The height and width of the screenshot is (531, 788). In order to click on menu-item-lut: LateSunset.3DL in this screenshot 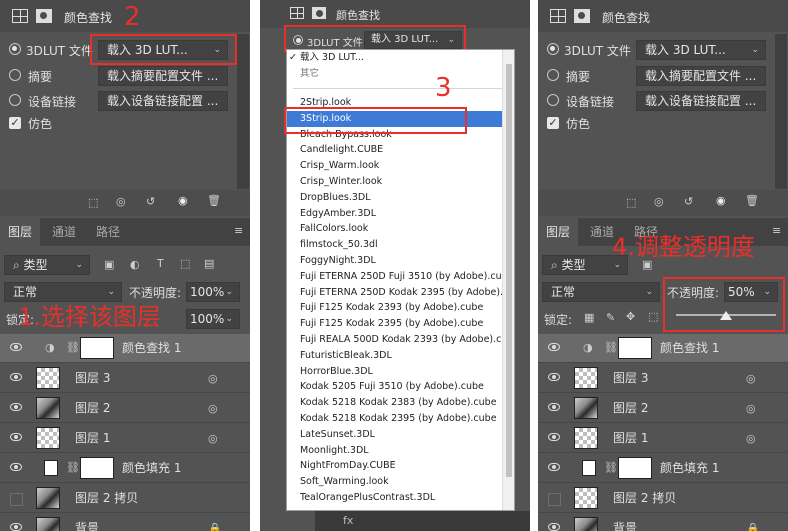, I will do `click(337, 435)`.